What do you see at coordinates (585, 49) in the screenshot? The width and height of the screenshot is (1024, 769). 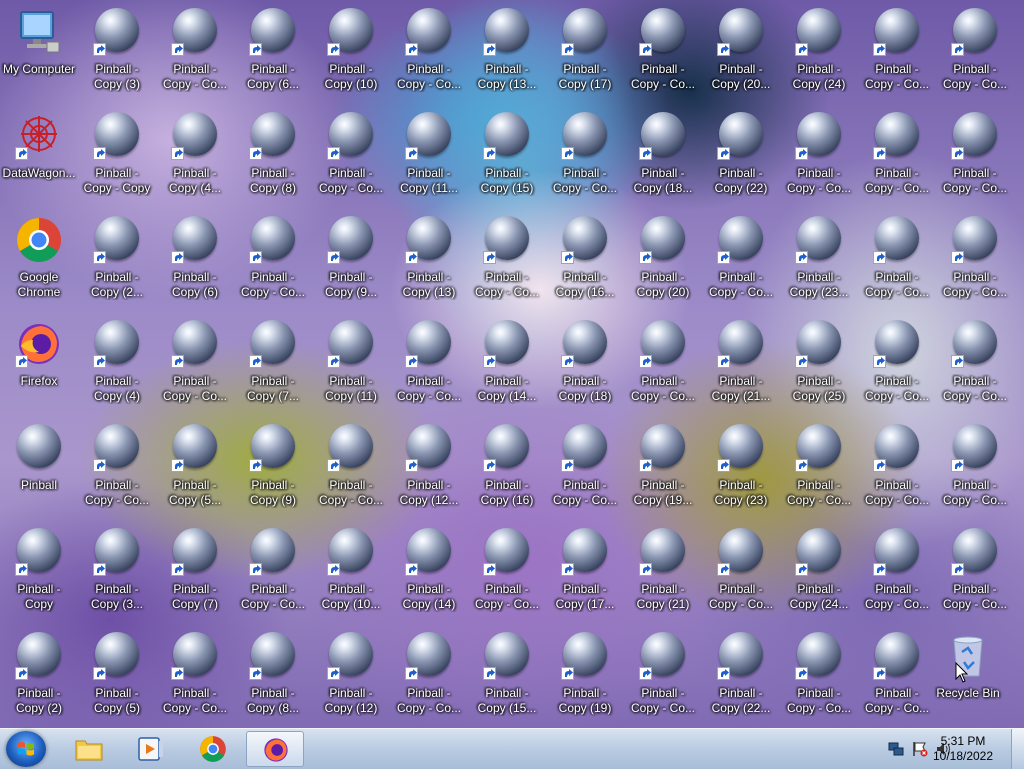 I see `desktop-icon: Pinball - Copy (17)` at bounding box center [585, 49].